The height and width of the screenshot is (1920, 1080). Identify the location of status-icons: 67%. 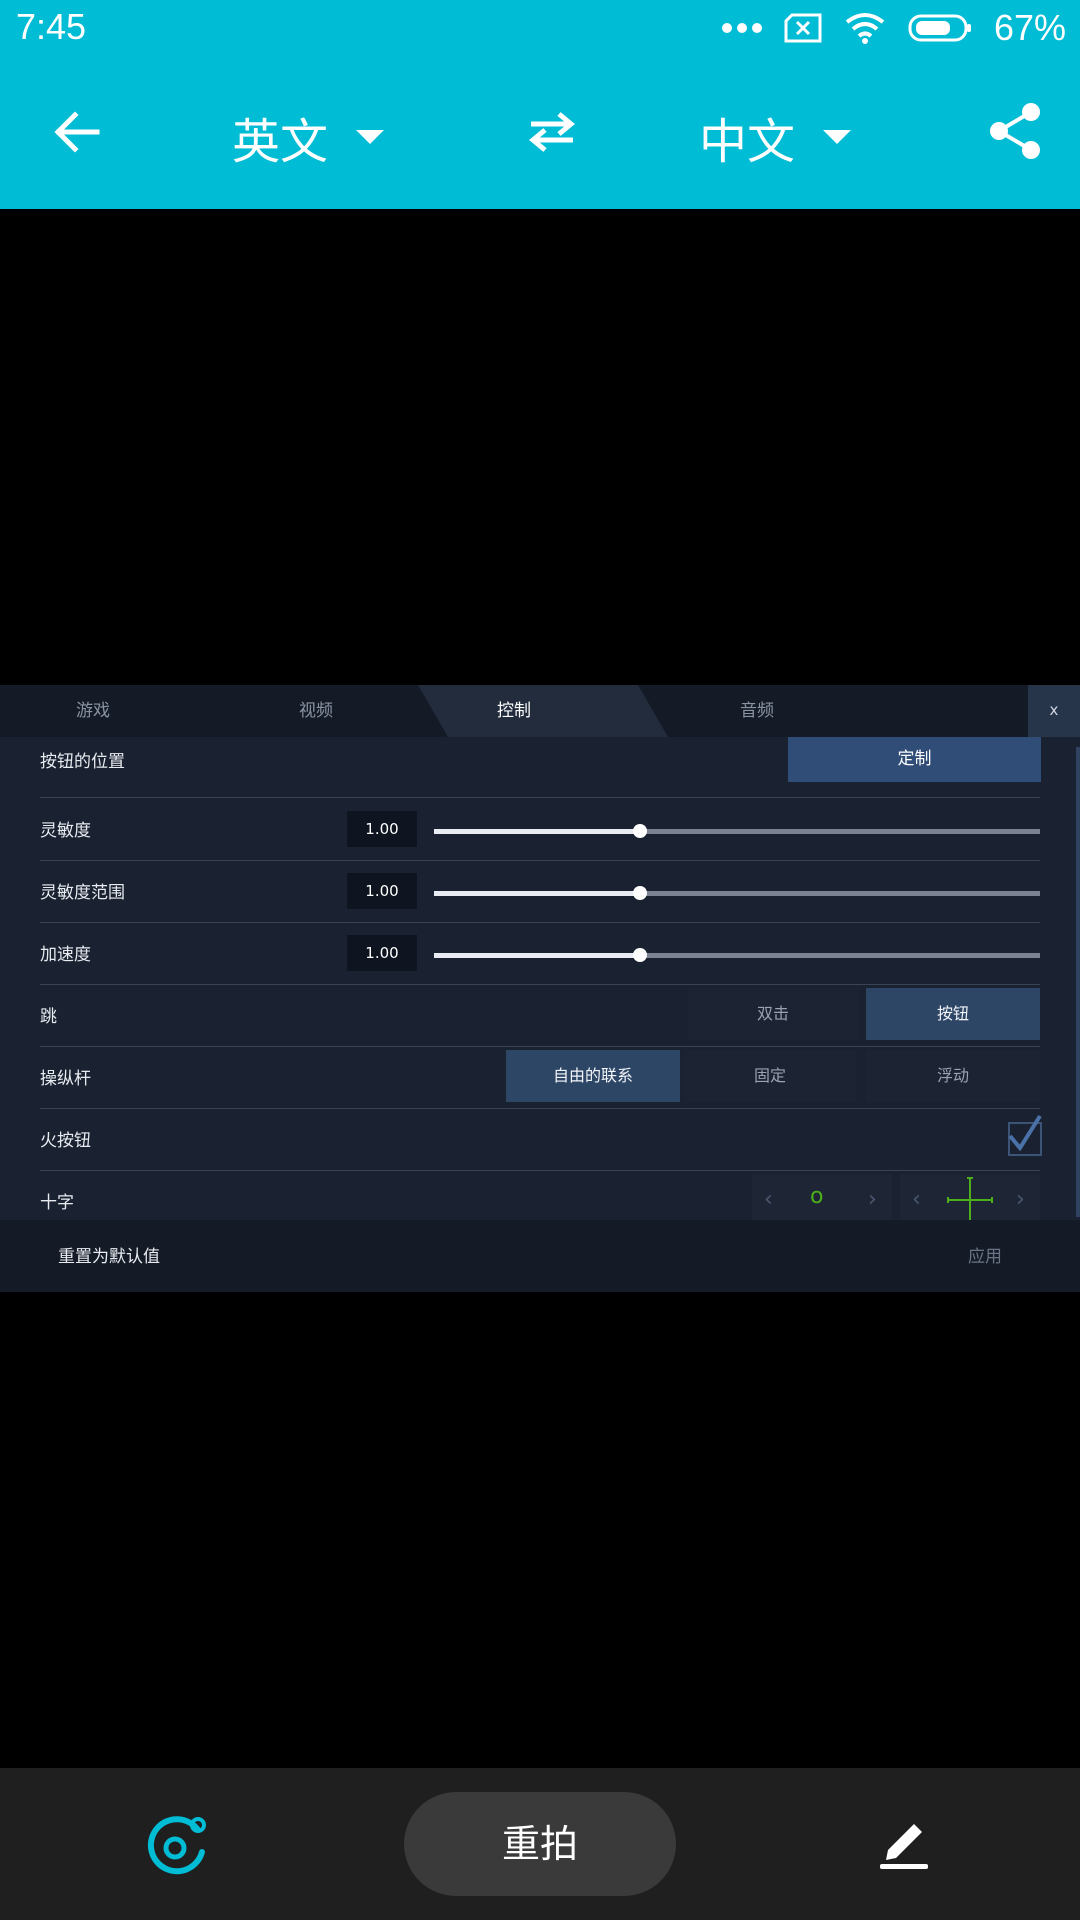
(893, 28).